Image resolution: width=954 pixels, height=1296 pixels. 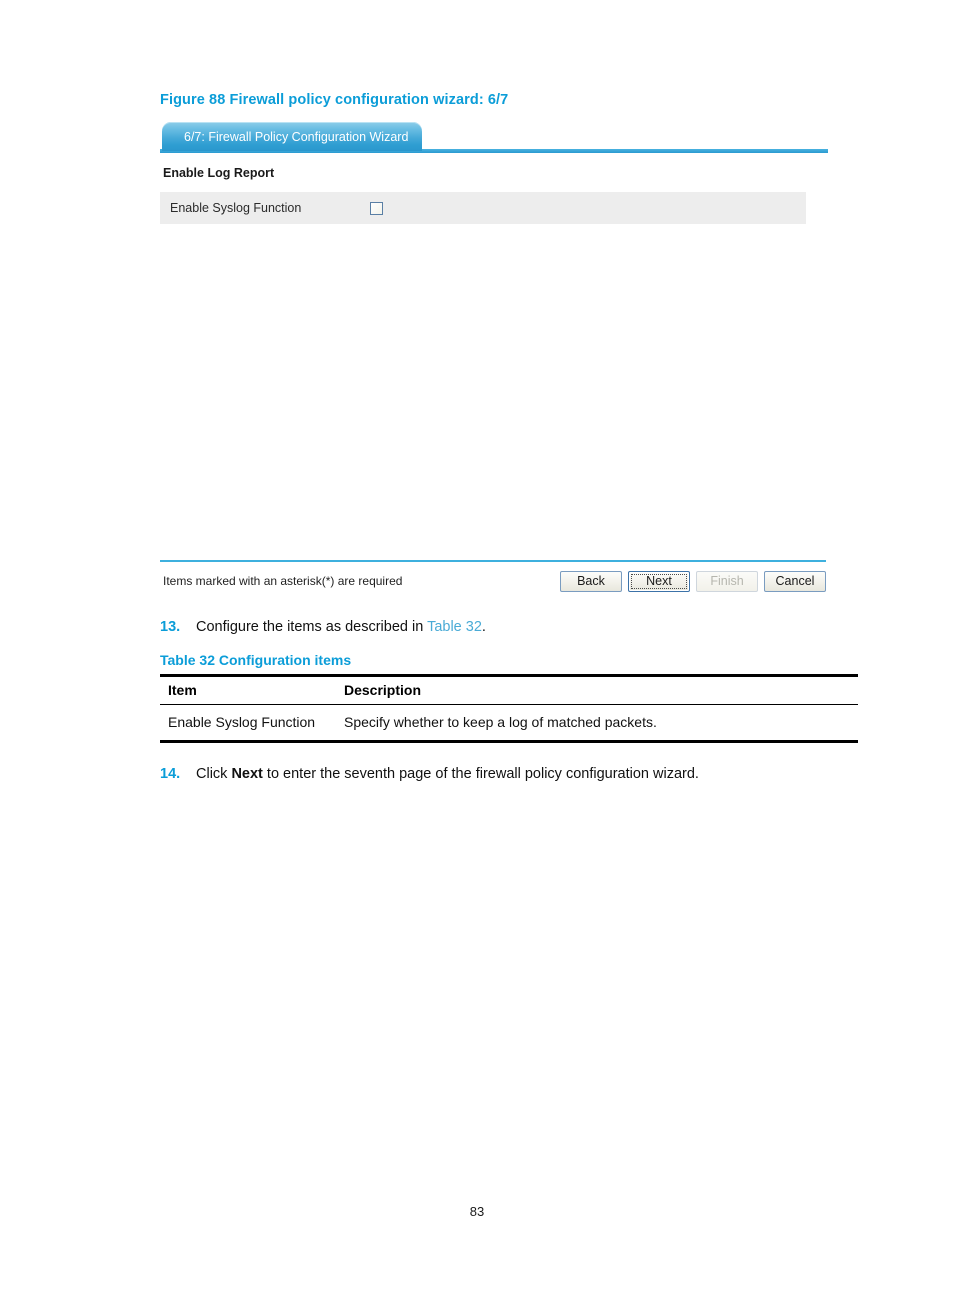 What do you see at coordinates (693, 581) in the screenshot?
I see `wizard-button-group: Back Next Finish Cancel` at bounding box center [693, 581].